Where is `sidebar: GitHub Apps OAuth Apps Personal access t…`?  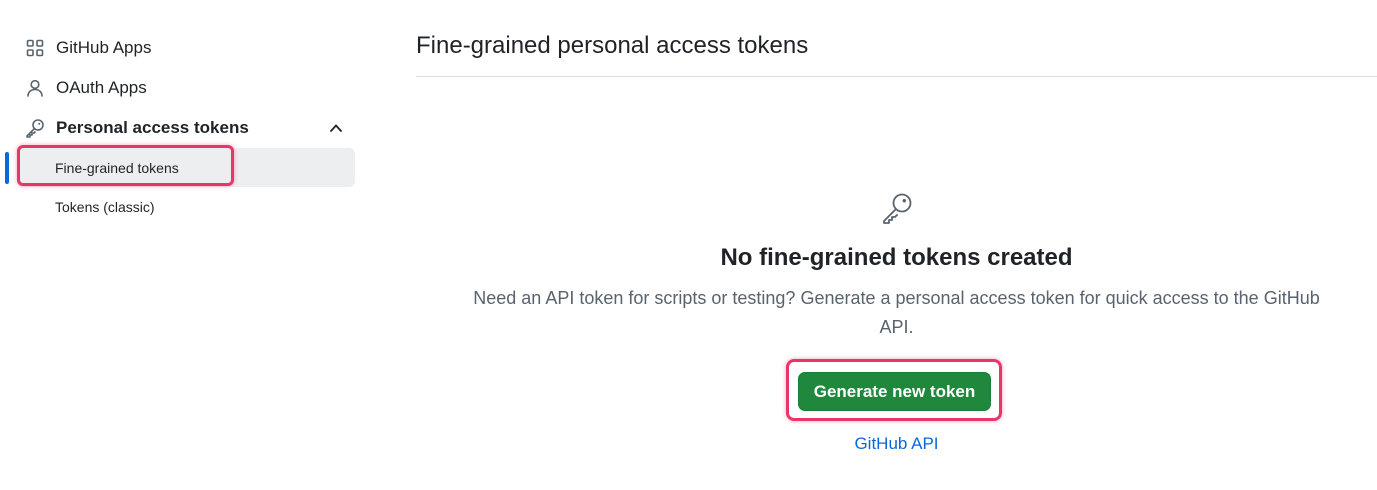
sidebar: GitHub Apps OAuth Apps Personal access t… is located at coordinates (180, 127).